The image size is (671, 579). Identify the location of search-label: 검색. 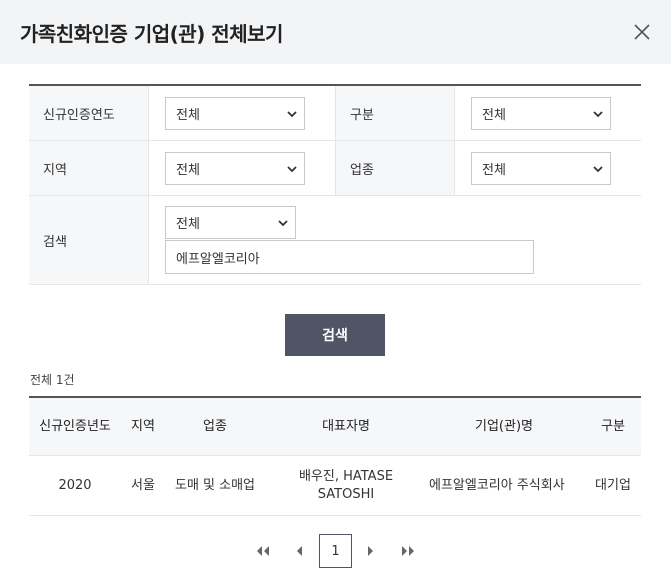
(89, 240).